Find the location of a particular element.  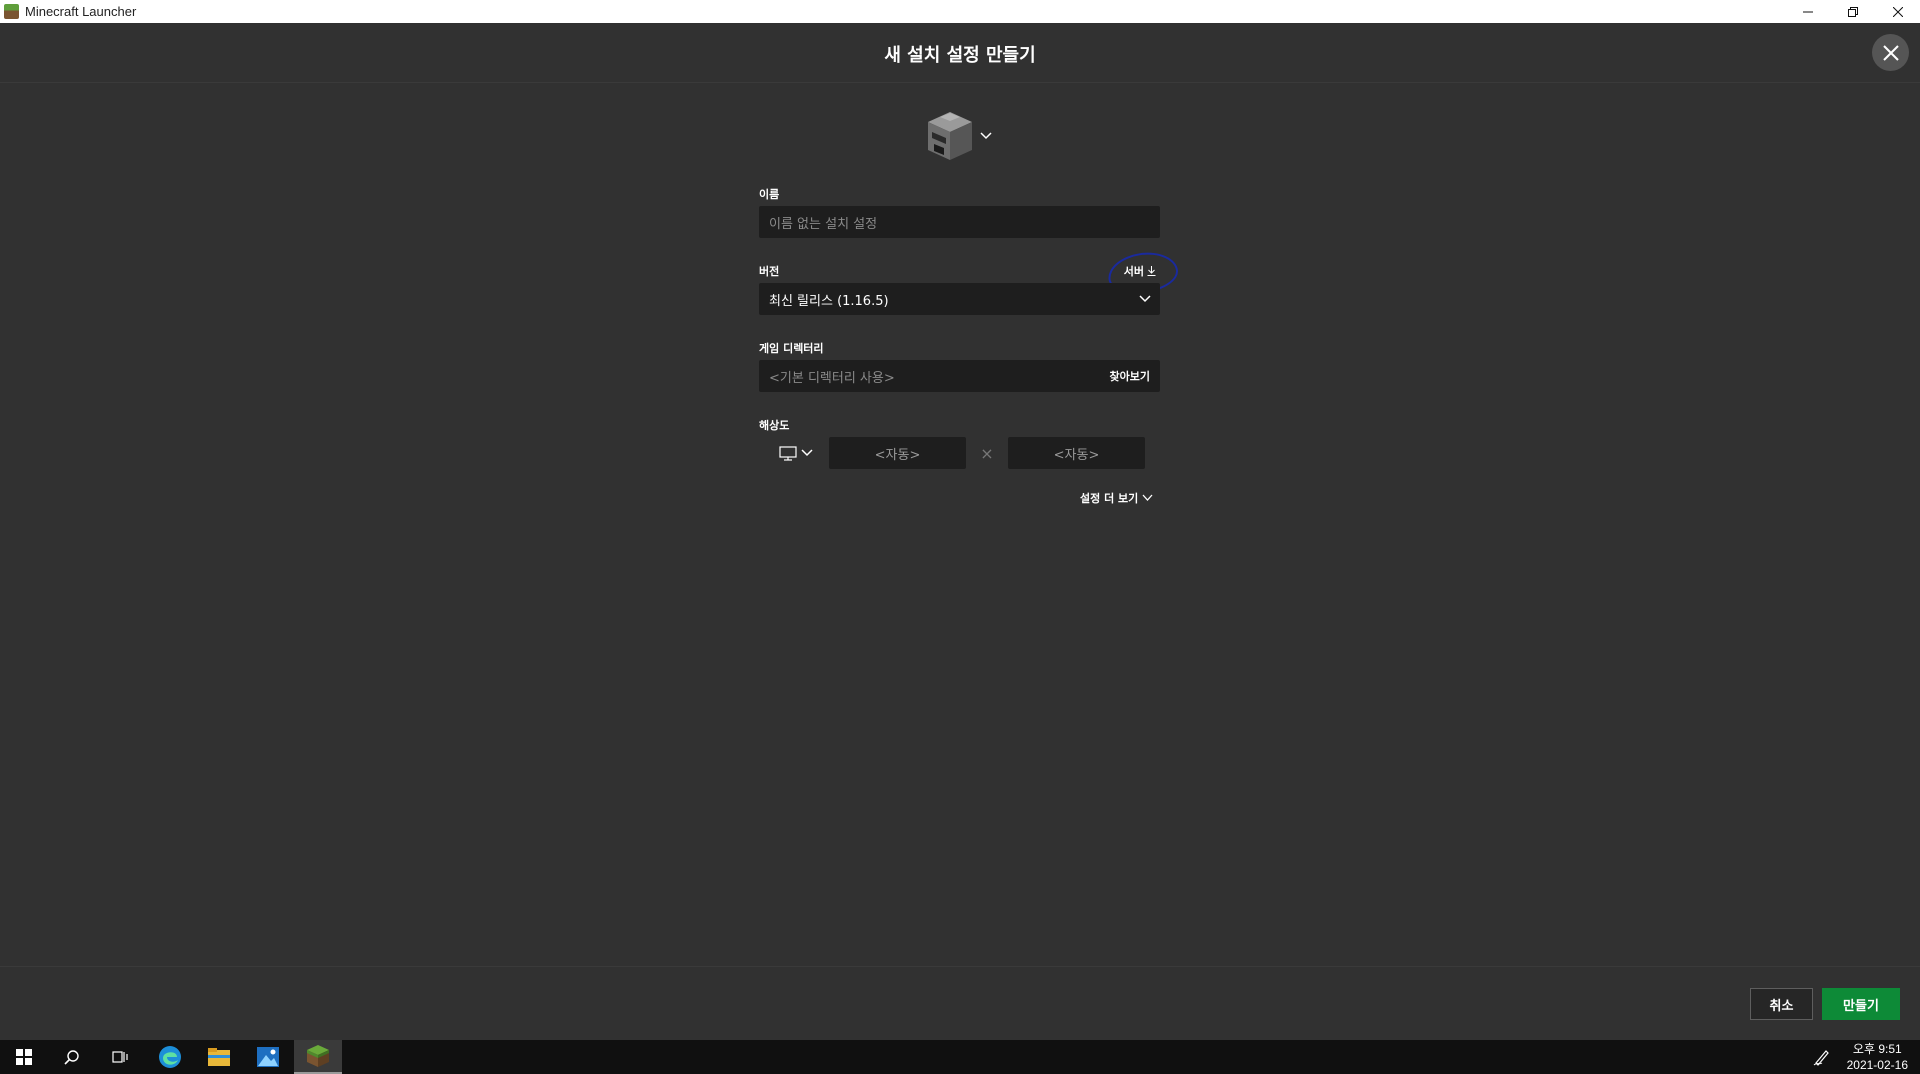

cancel-button: 취소 is located at coordinates (1781, 1004).